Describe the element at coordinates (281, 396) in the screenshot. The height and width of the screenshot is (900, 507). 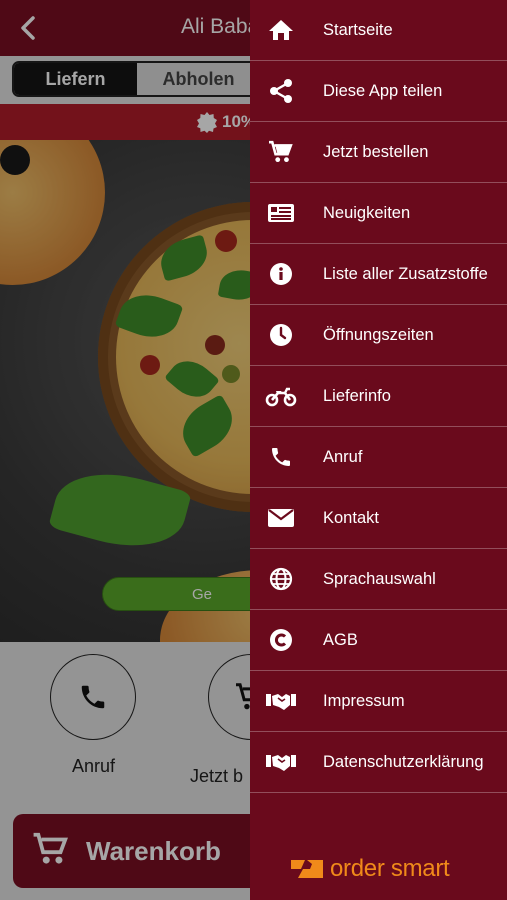
I see `motorcycle-icon` at that location.